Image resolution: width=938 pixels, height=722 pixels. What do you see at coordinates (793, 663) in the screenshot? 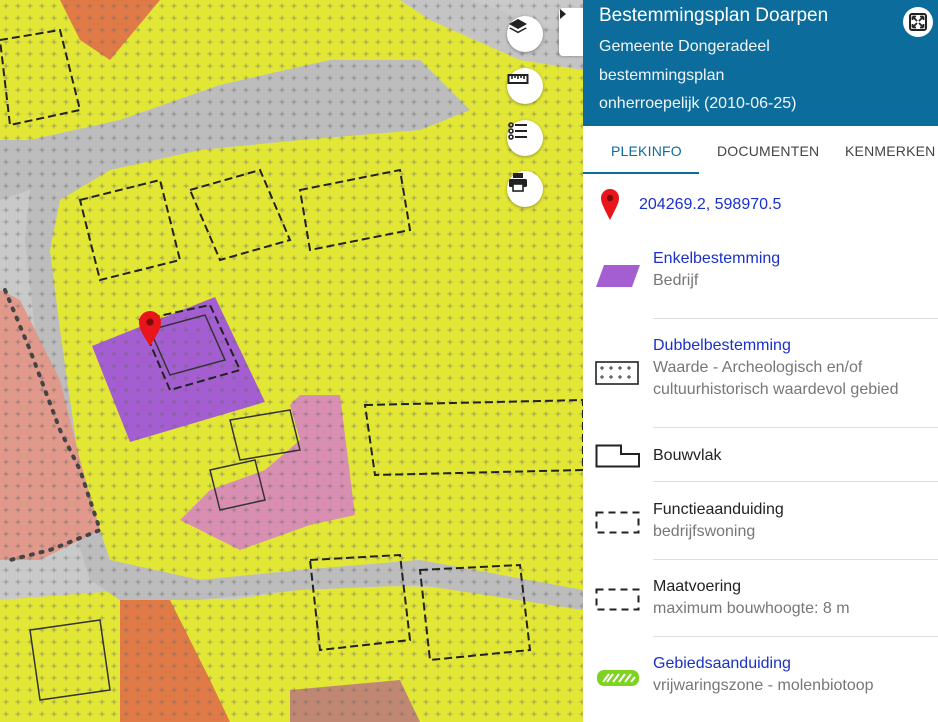
I see `gebiedsaanduiding-title: Gebiedsaanduiding` at bounding box center [793, 663].